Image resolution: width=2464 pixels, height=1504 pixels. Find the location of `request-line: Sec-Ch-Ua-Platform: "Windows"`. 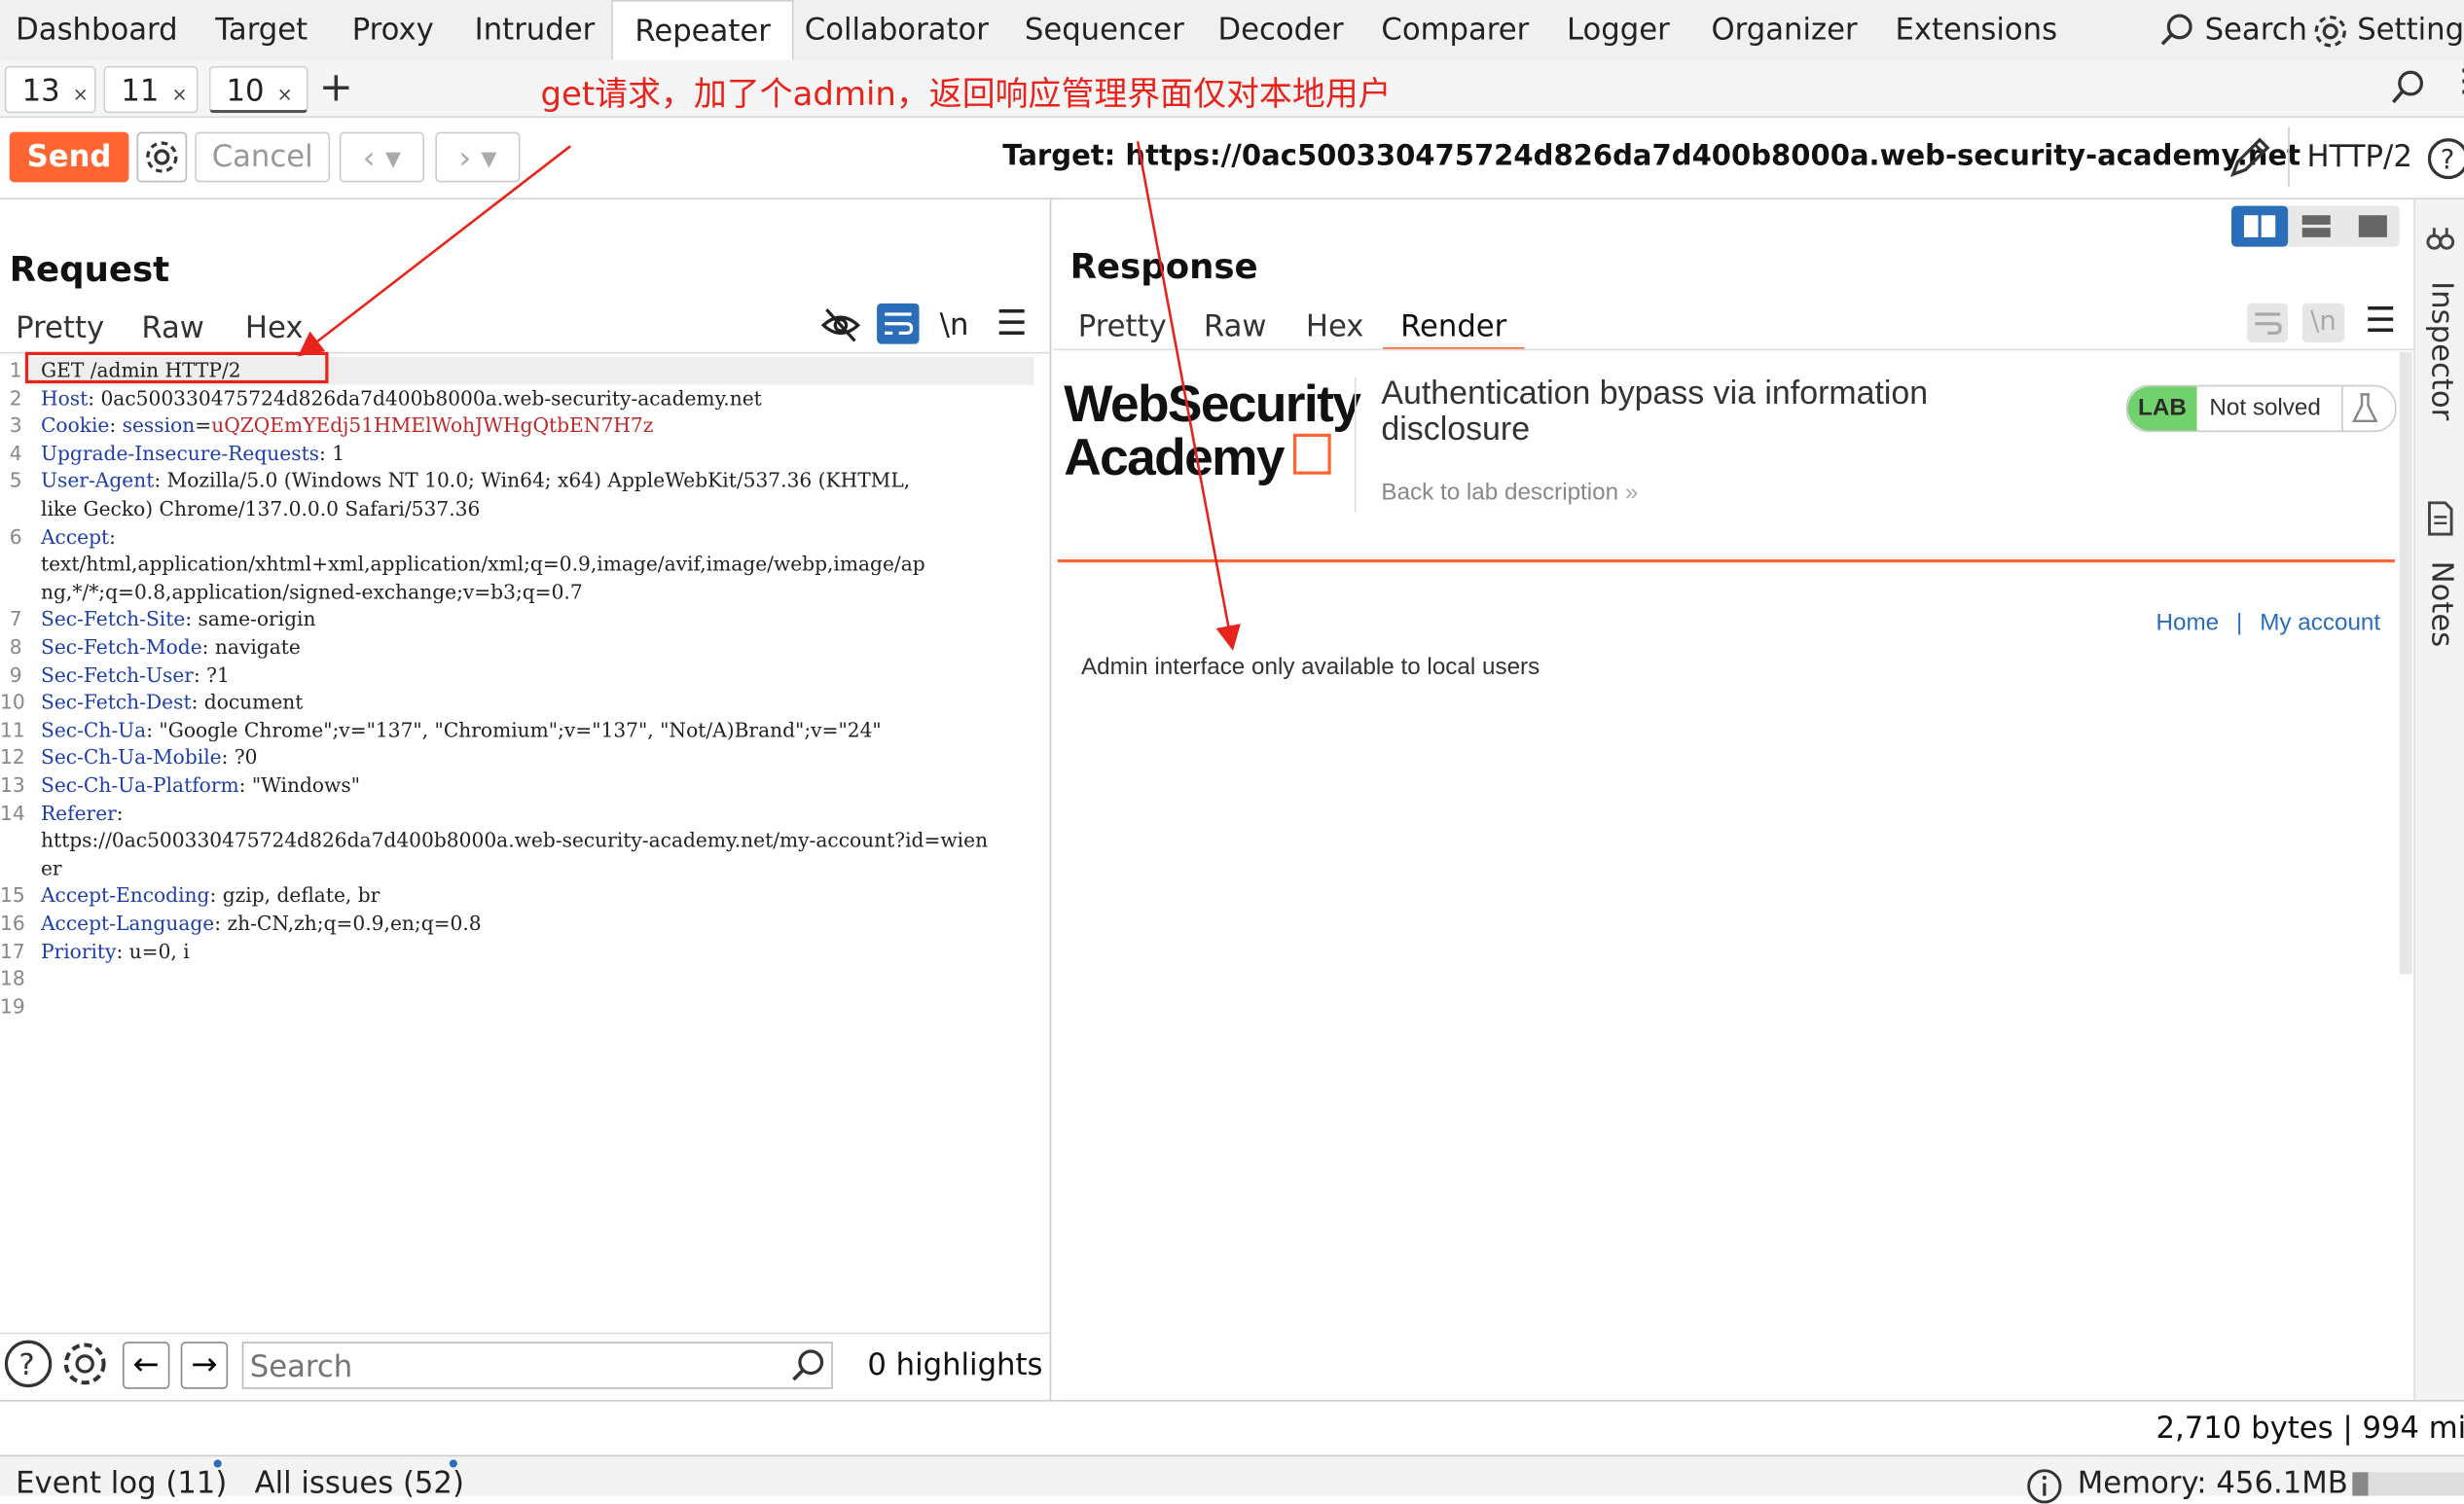

request-line: Sec-Ch-Ua-Platform: "Windows" is located at coordinates (559, 785).